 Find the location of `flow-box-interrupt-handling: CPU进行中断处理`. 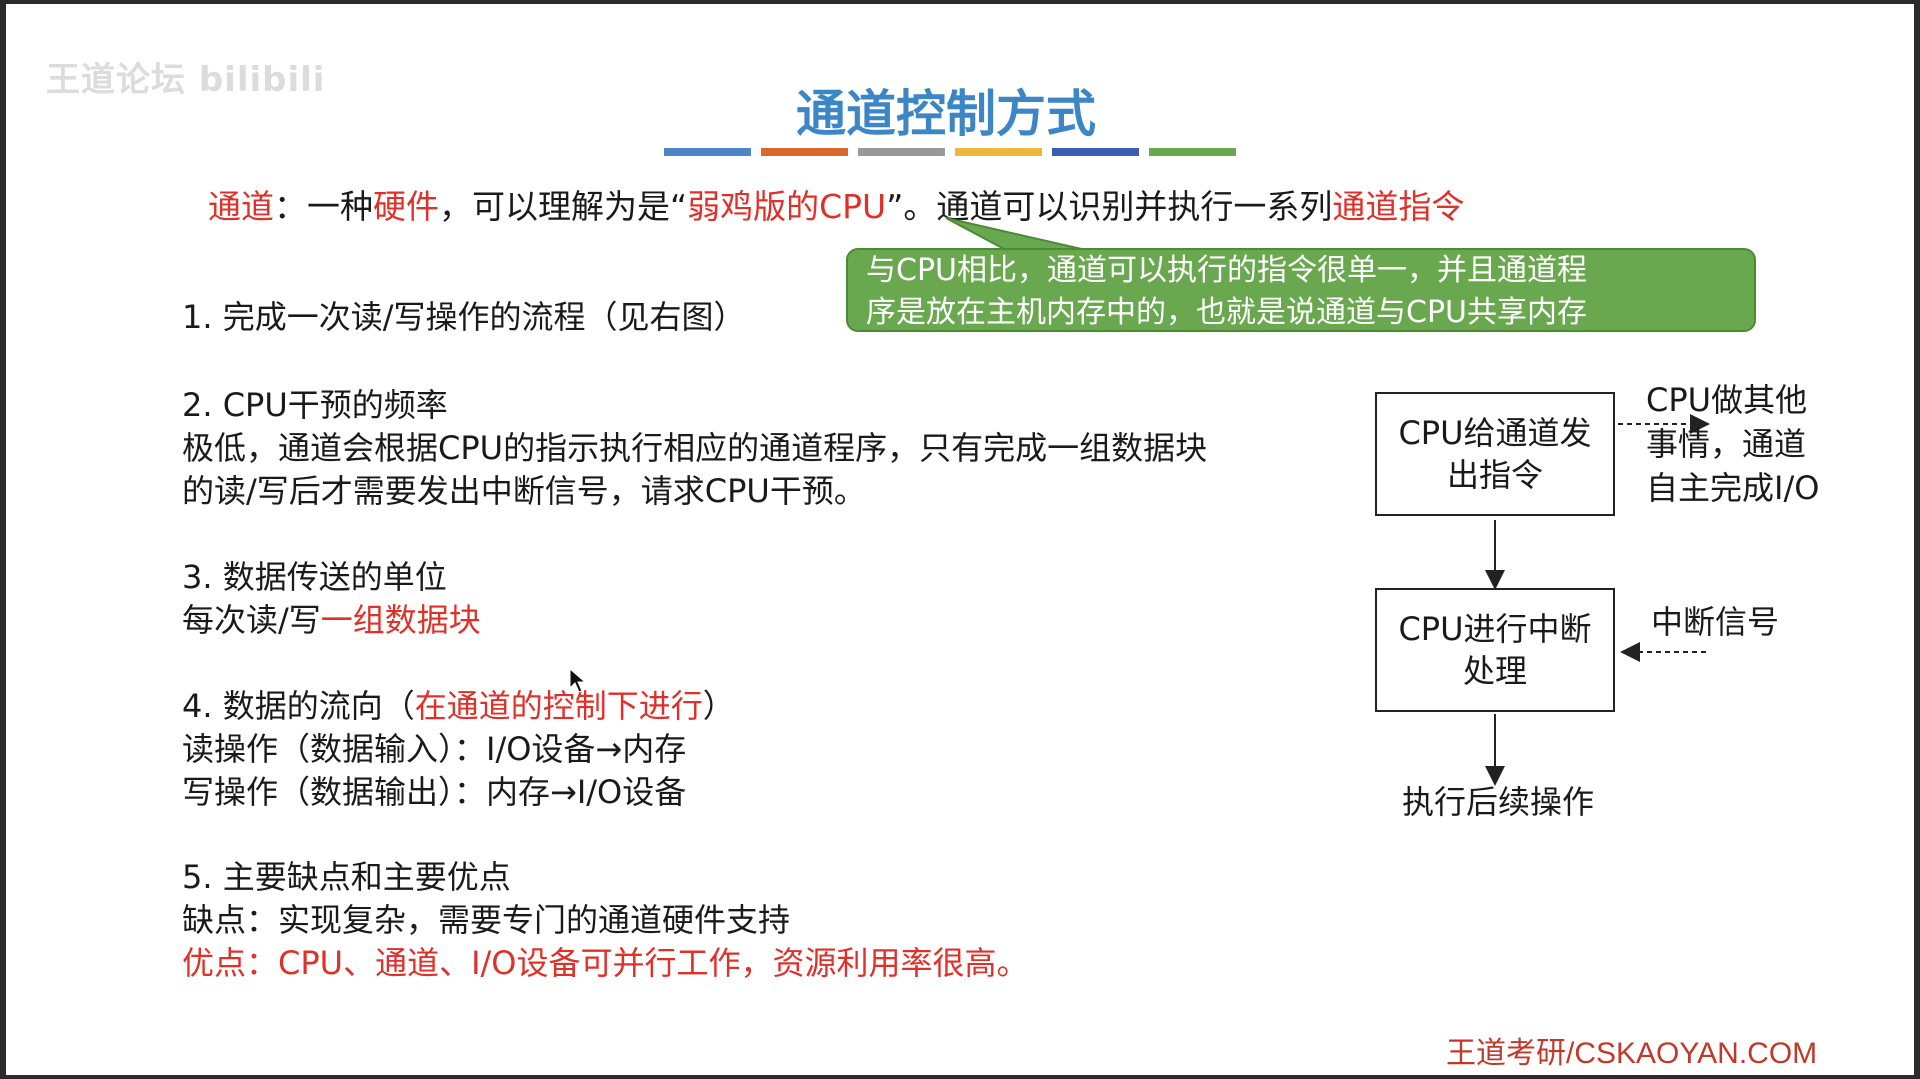

flow-box-interrupt-handling: CPU进行中断处理 is located at coordinates (1495, 650).